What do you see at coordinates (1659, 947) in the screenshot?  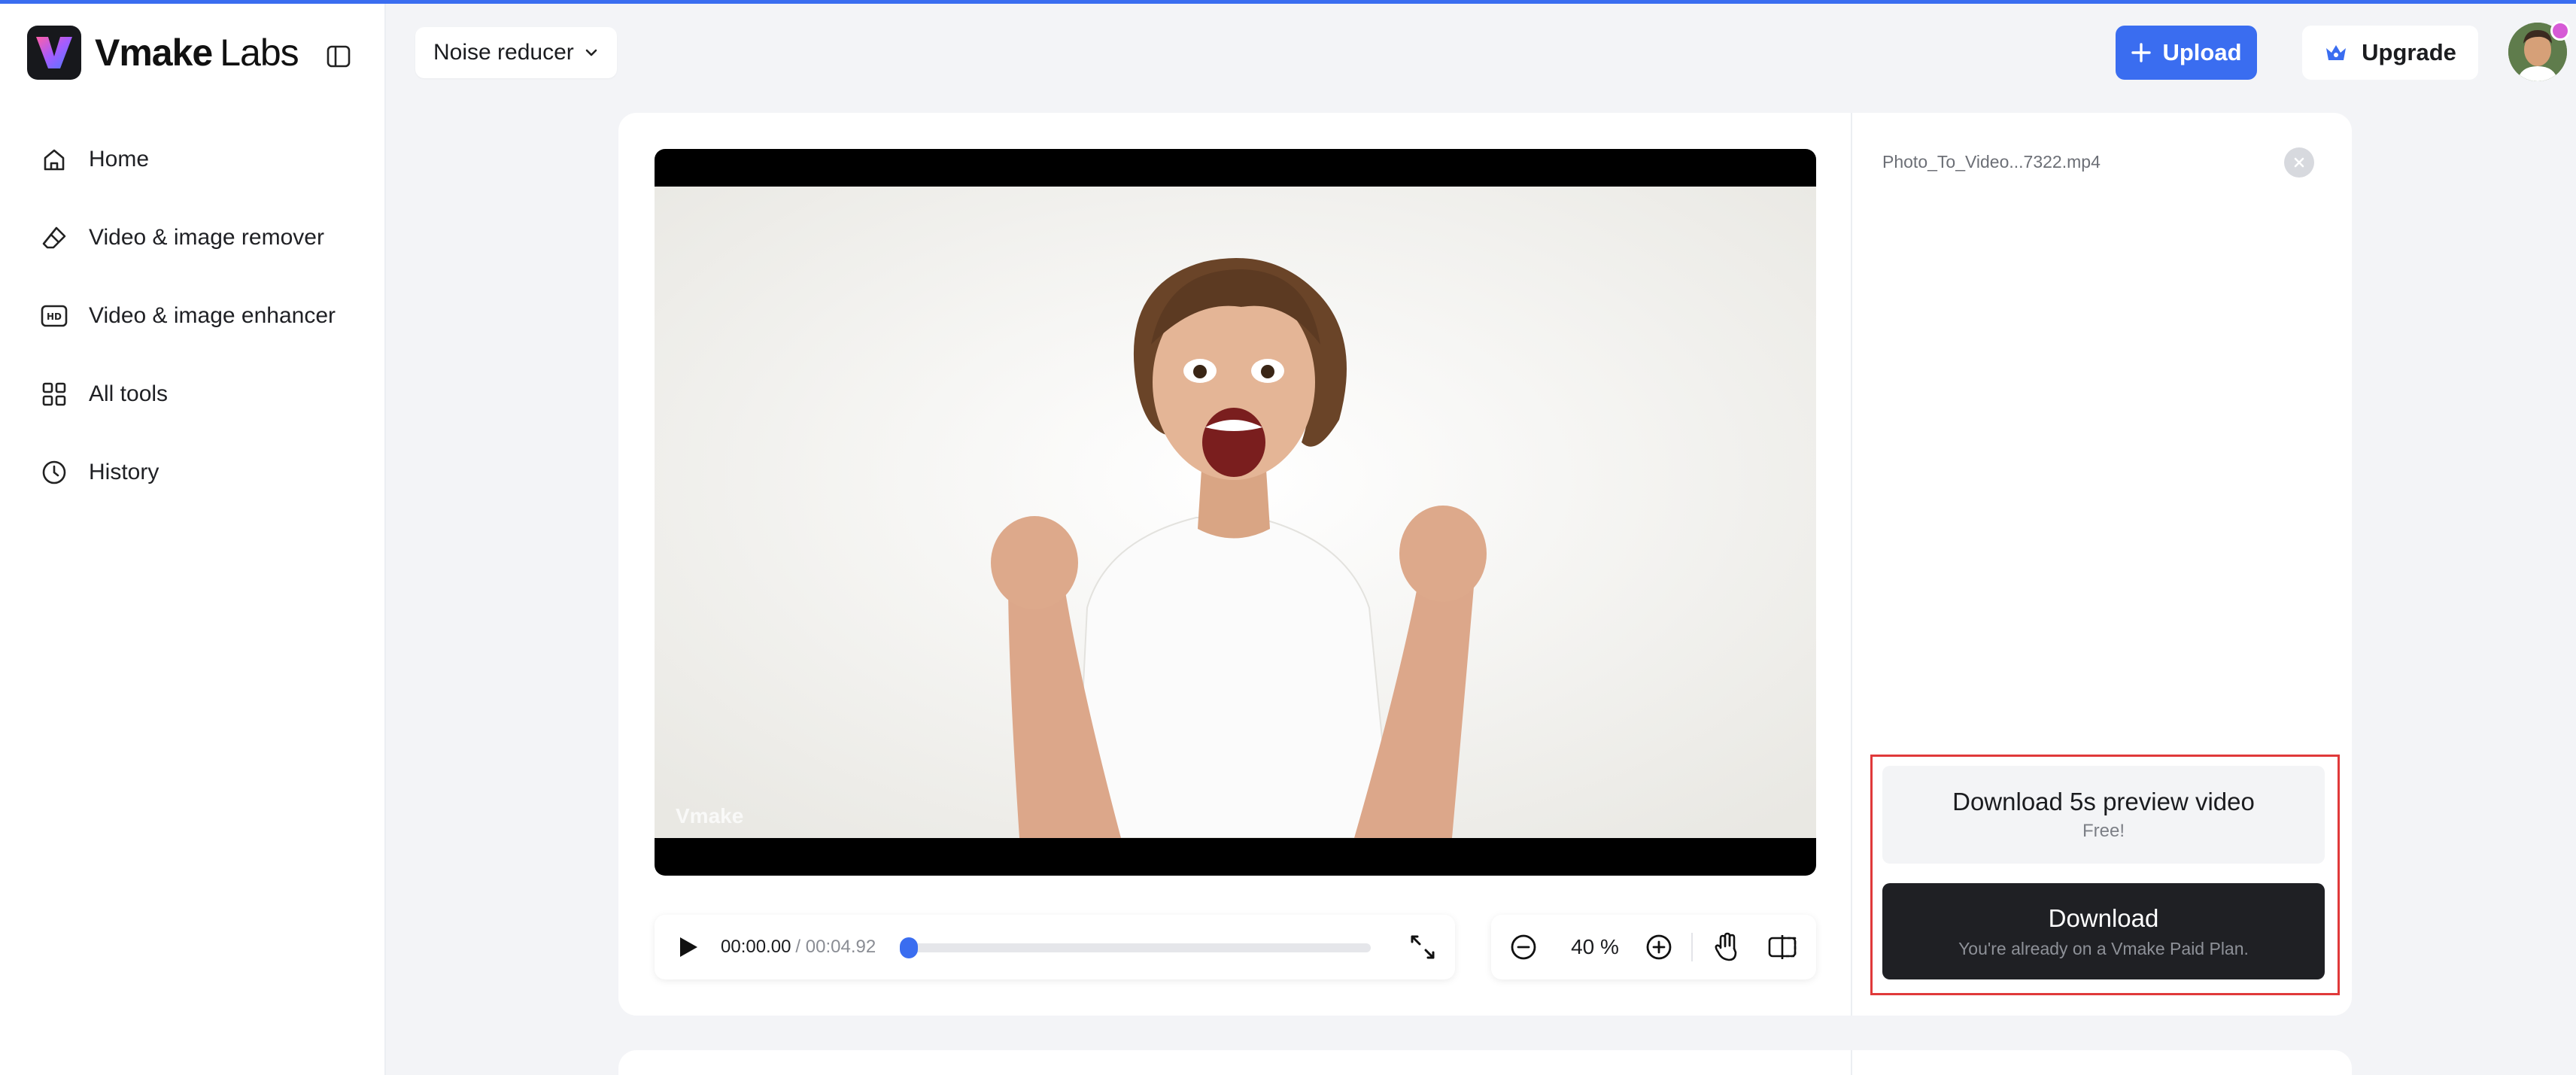 I see `zoom-in-icon` at bounding box center [1659, 947].